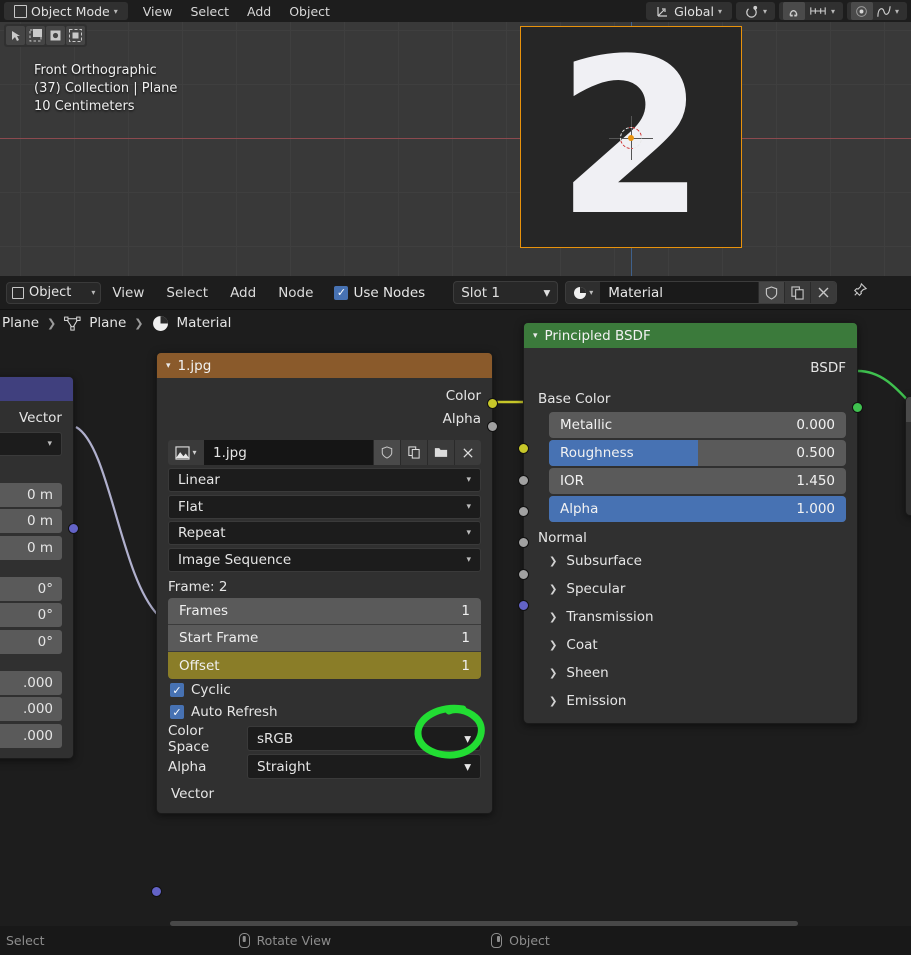 The image size is (911, 955). Describe the element at coordinates (523, 480) in the screenshot. I see `metallic-input-socket` at that location.